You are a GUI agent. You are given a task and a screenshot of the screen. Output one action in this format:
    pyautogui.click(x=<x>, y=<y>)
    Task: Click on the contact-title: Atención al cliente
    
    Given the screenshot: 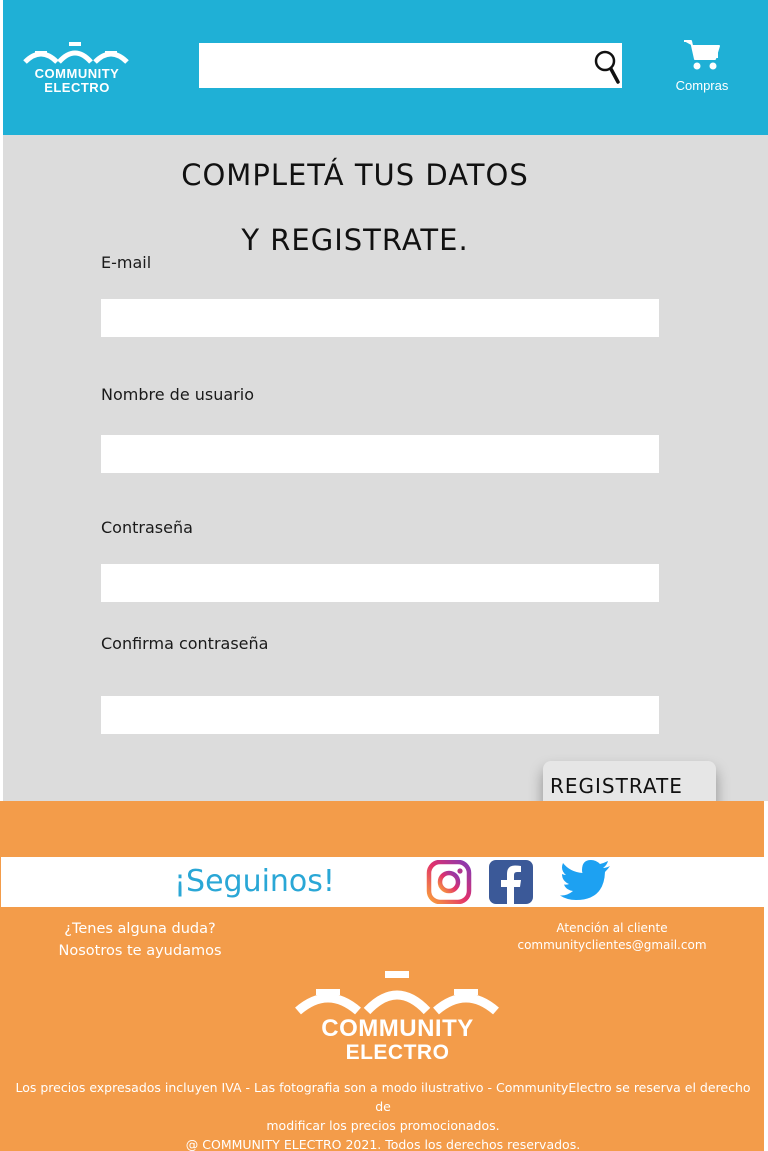 What is the action you would take?
    pyautogui.click(x=612, y=928)
    